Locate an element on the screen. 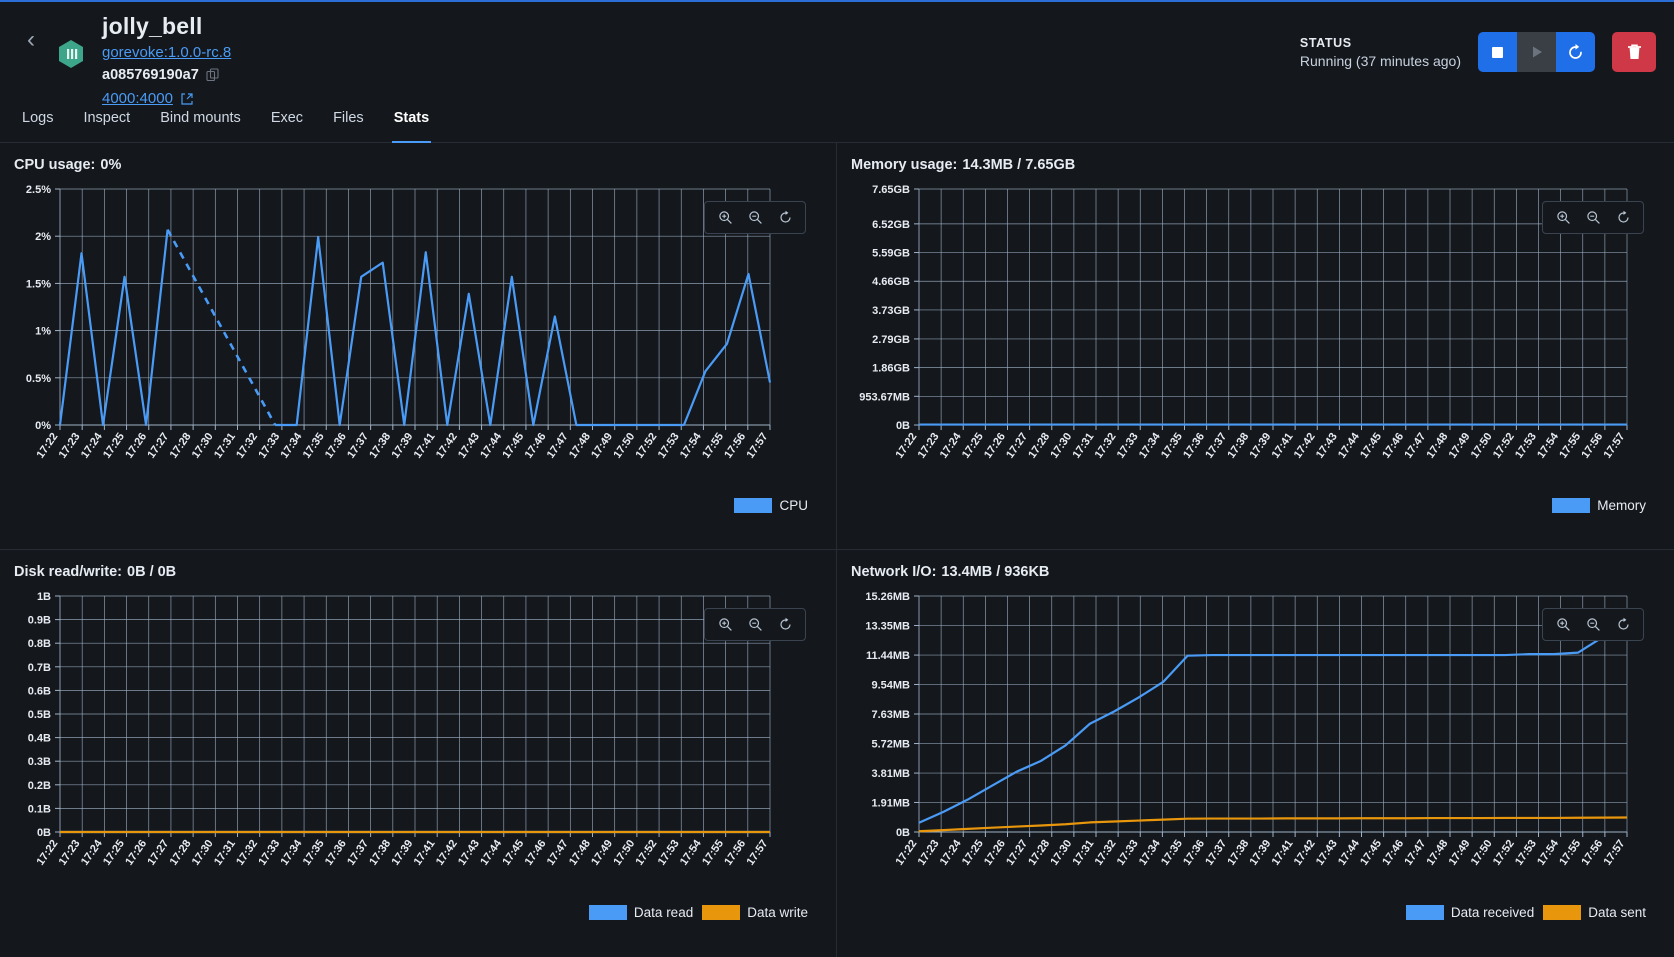 The image size is (1674, 957). tab-files: Files is located at coordinates (348, 126).